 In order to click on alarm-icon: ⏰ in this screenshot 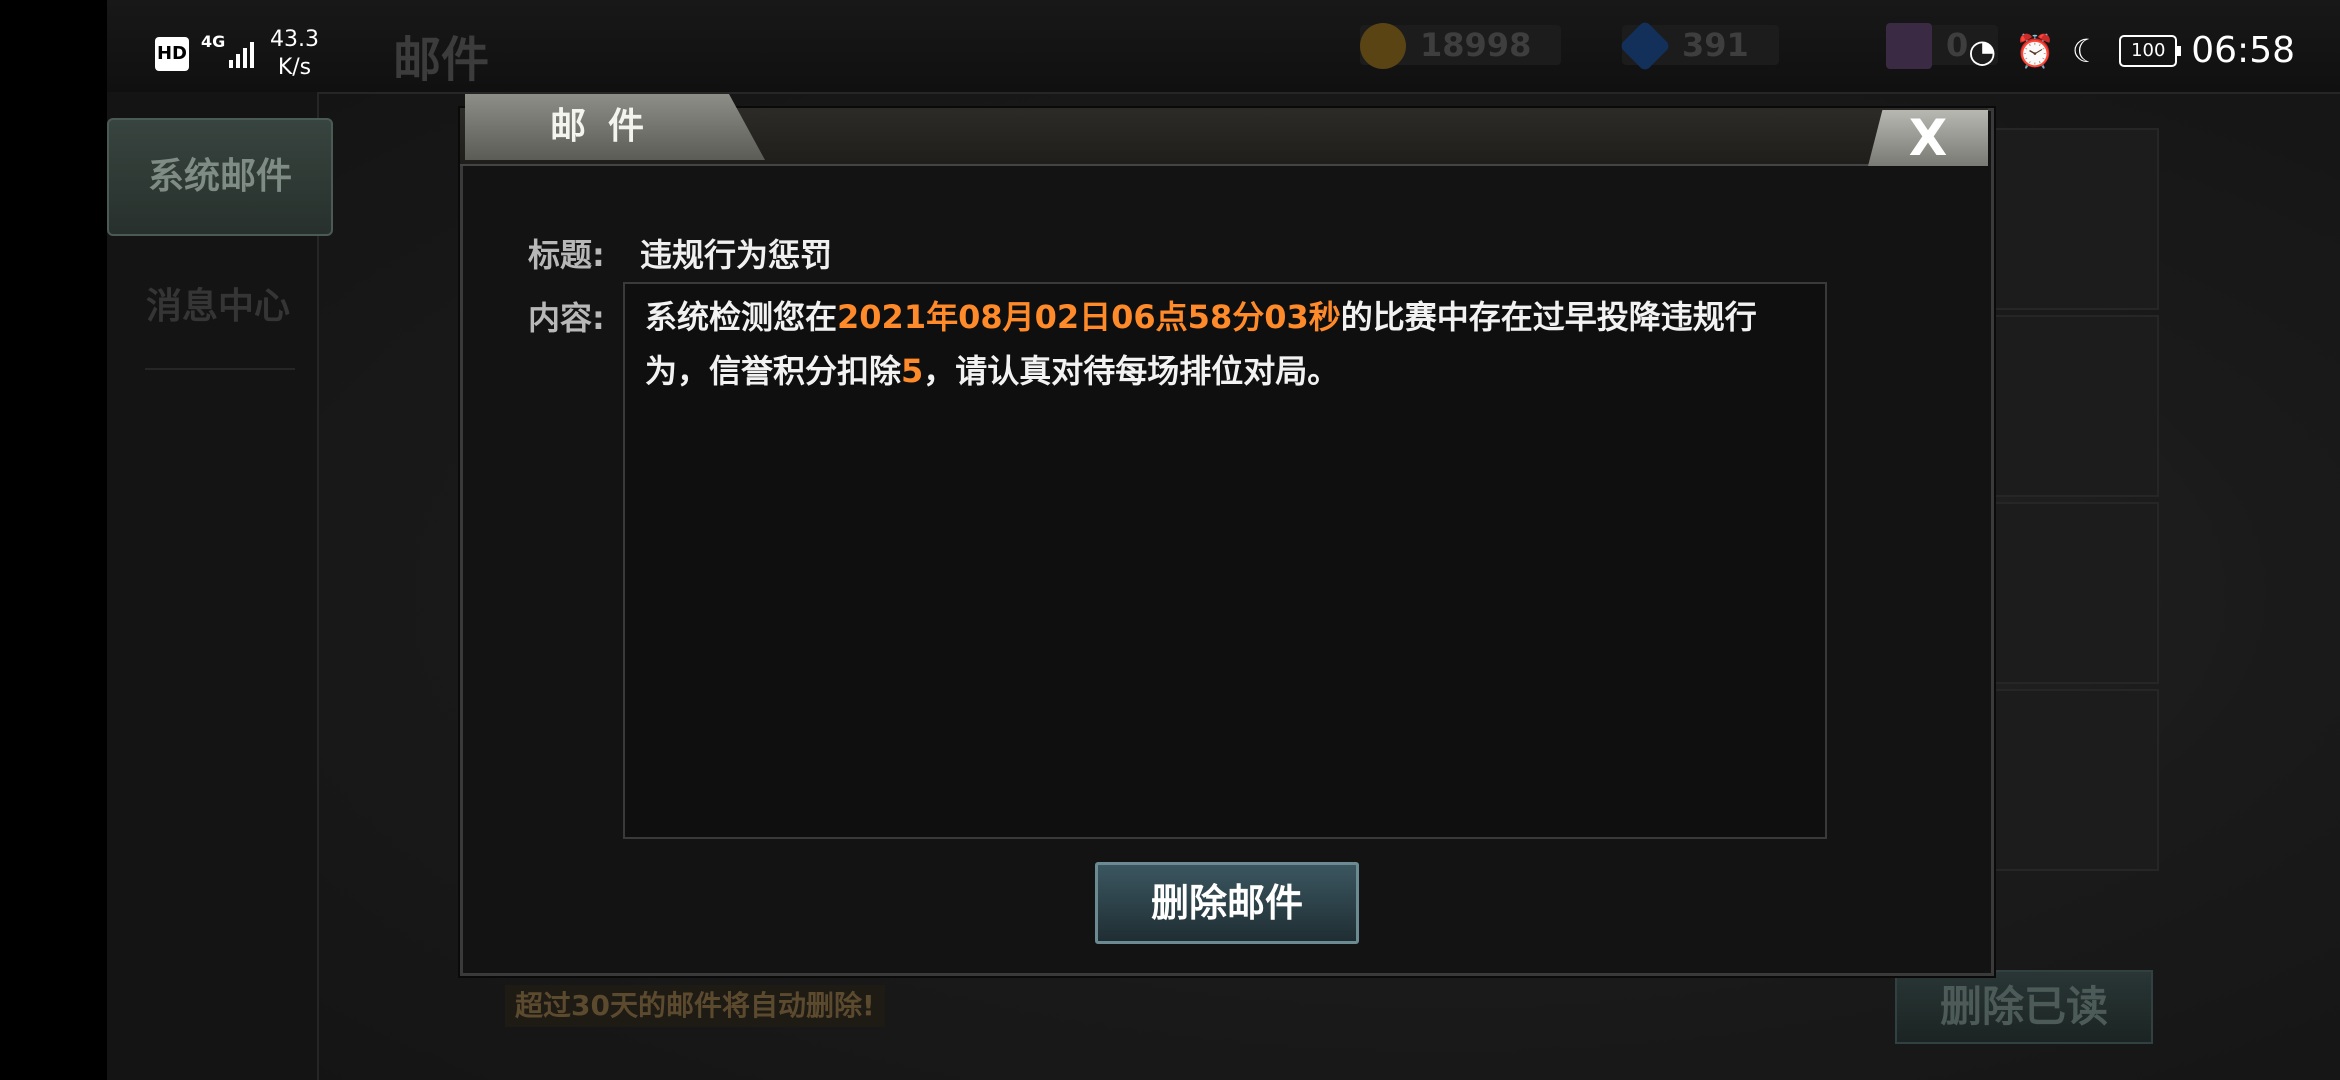, I will do `click(2035, 50)`.